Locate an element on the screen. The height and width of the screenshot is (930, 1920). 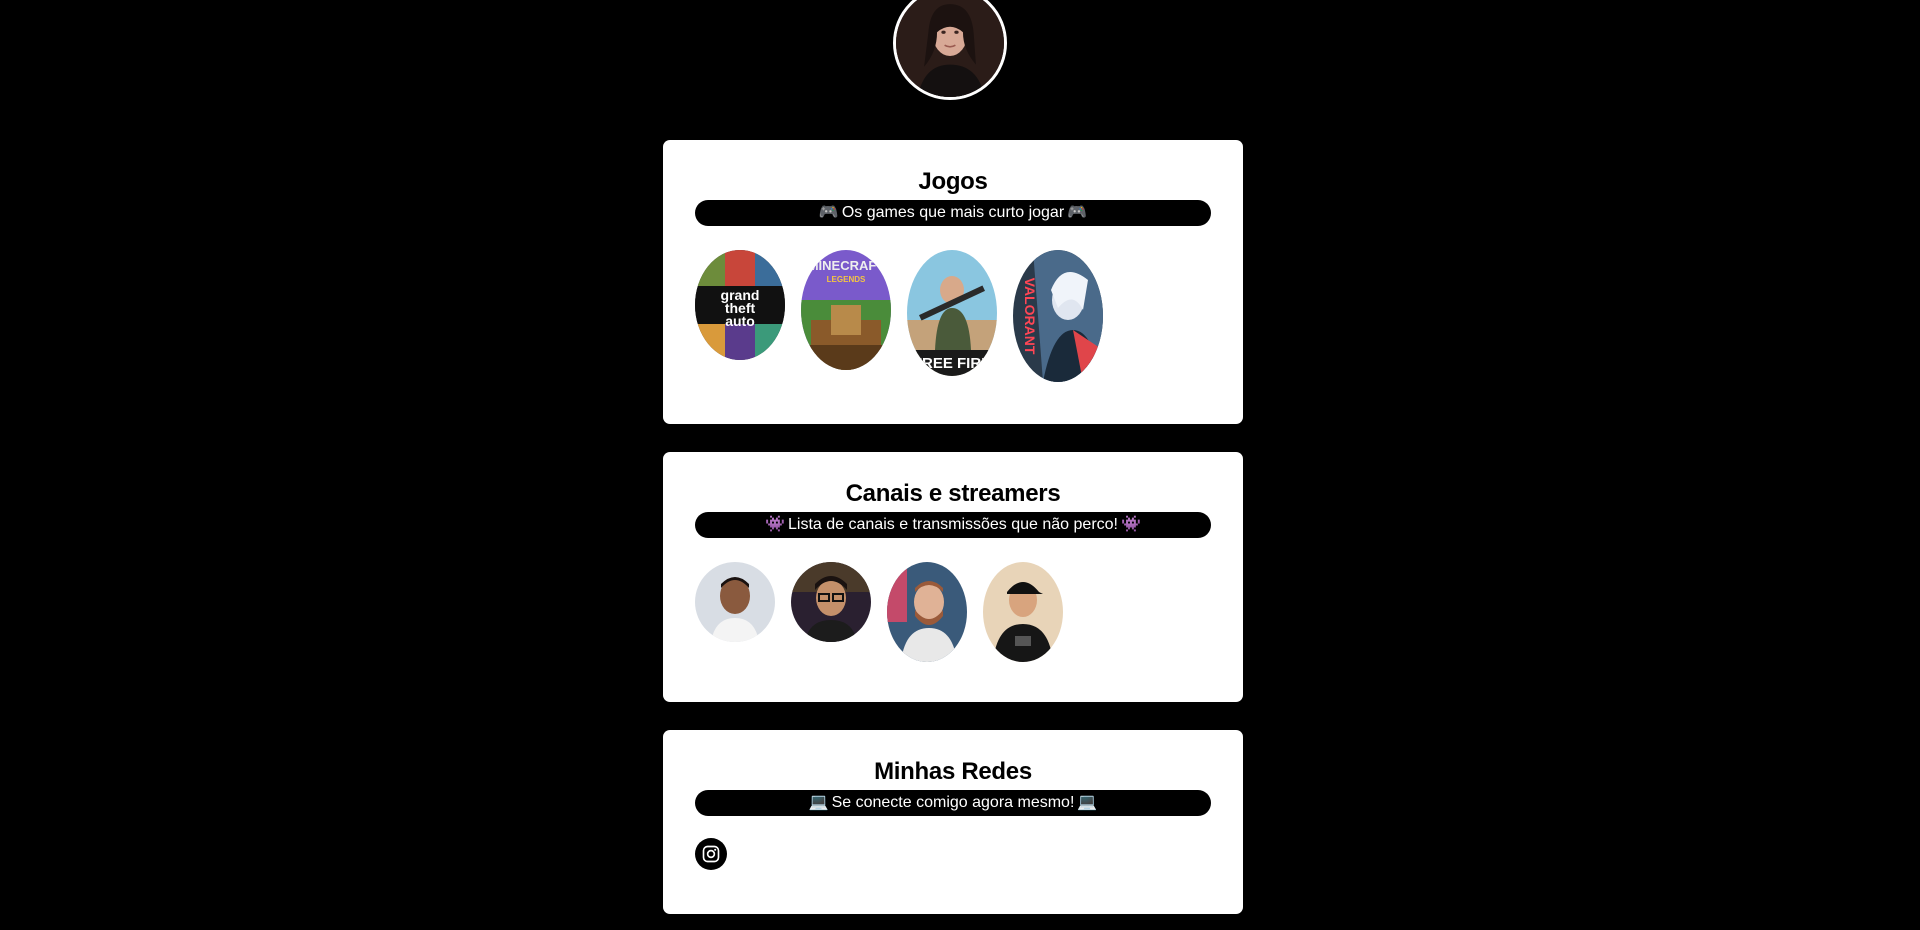
game-gta-thumb: grand theft auto is located at coordinates (740, 305).